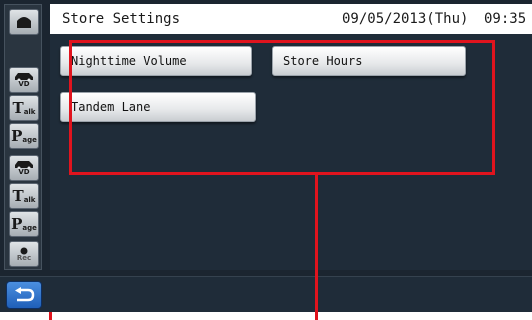  Describe the element at coordinates (24, 257) in the screenshot. I see `sidebar-item-label: Rec` at that location.